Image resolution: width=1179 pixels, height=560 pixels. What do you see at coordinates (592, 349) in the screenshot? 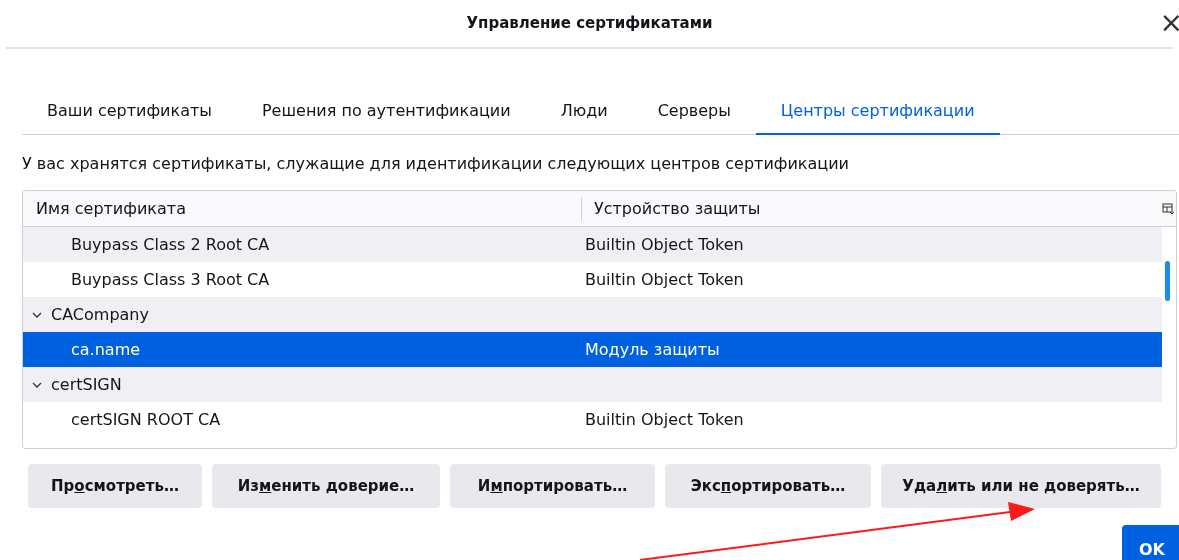
I see `table-row: ca.name Модуль защиты` at bounding box center [592, 349].